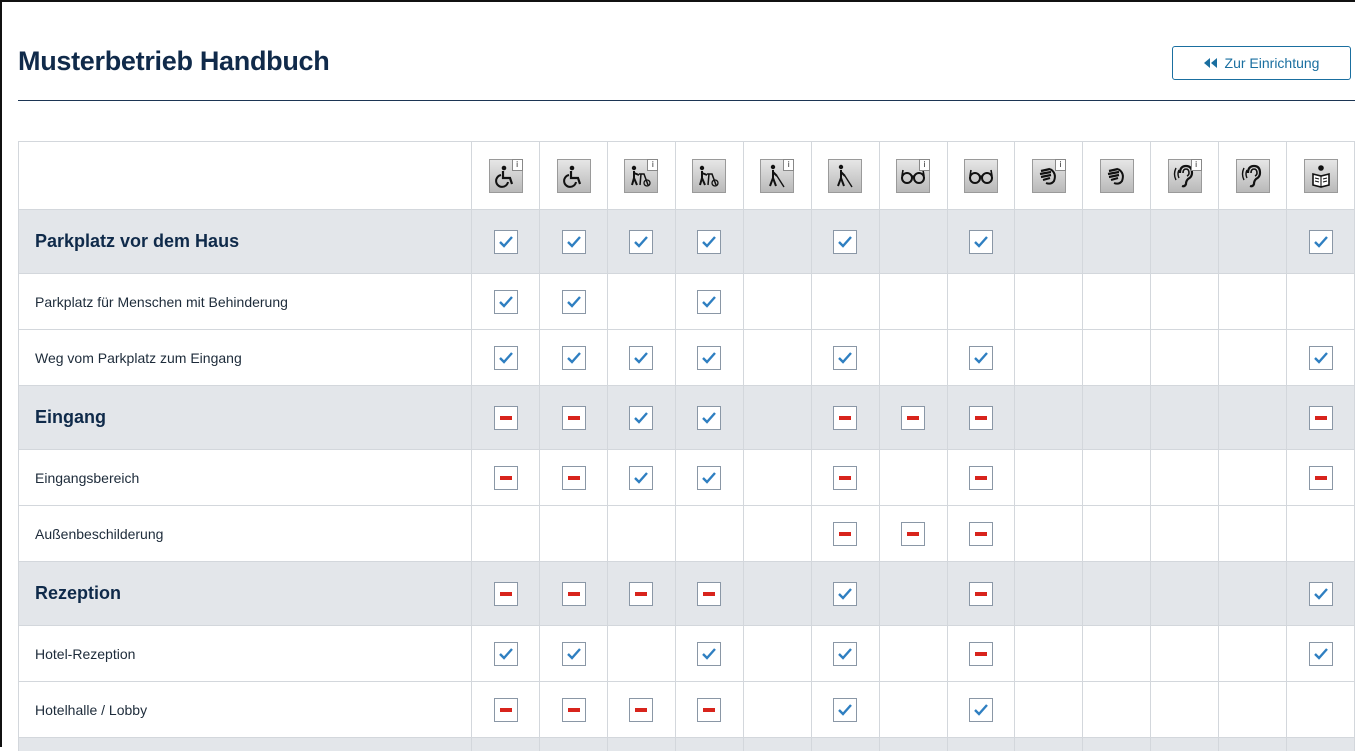 This screenshot has height=751, width=1355. What do you see at coordinates (687, 176) in the screenshot?
I see `icon-header-row: iiiiii` at bounding box center [687, 176].